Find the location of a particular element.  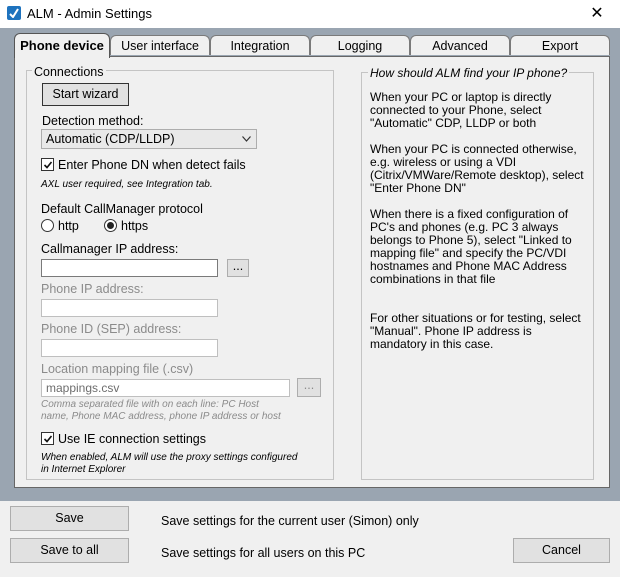

save-button: Save is located at coordinates (69, 518).